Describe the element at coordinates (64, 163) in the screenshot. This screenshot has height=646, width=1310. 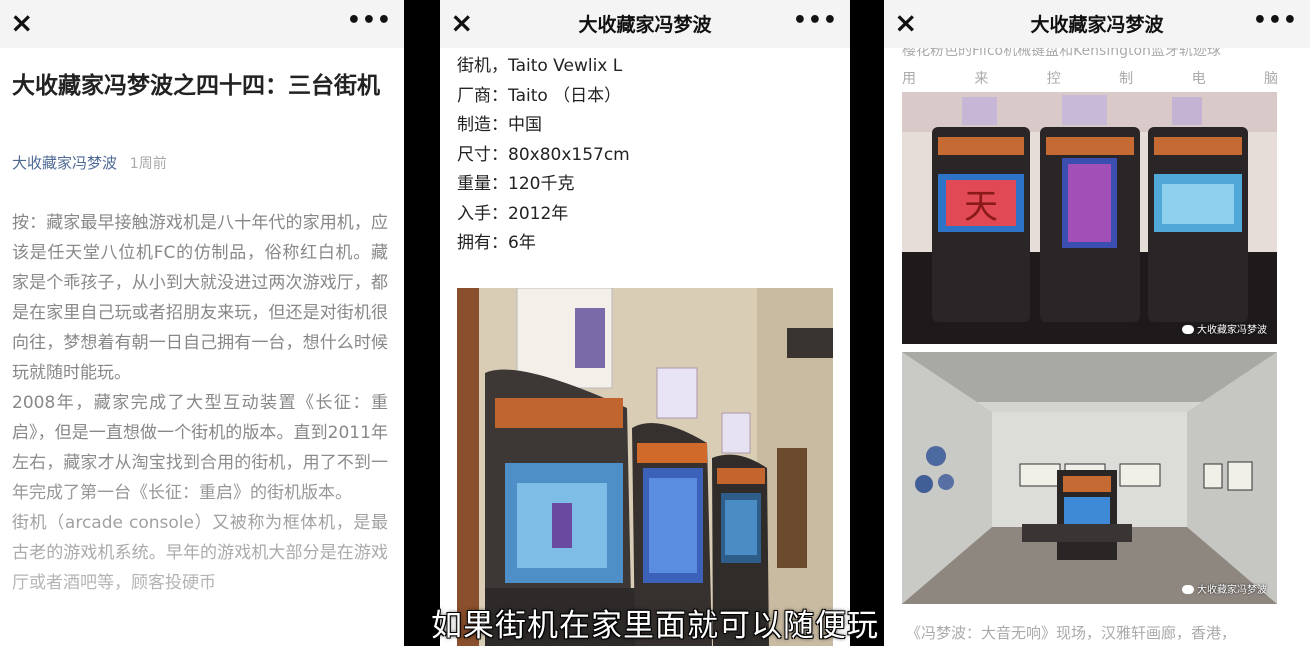
I see `author-link: 大收藏家冯梦波` at that location.